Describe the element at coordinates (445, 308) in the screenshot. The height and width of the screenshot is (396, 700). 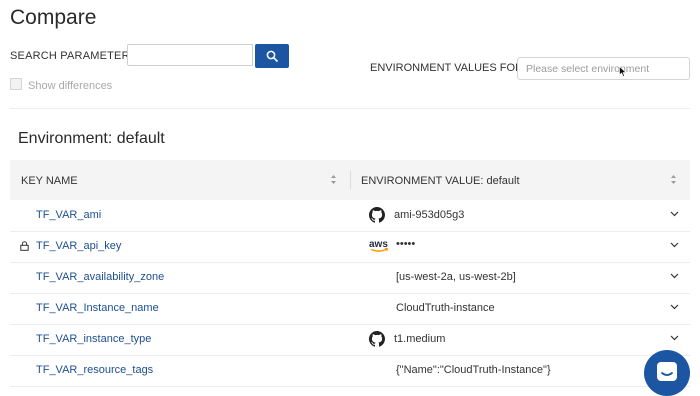
I see `parameter-value: CloudTruth-instance` at that location.